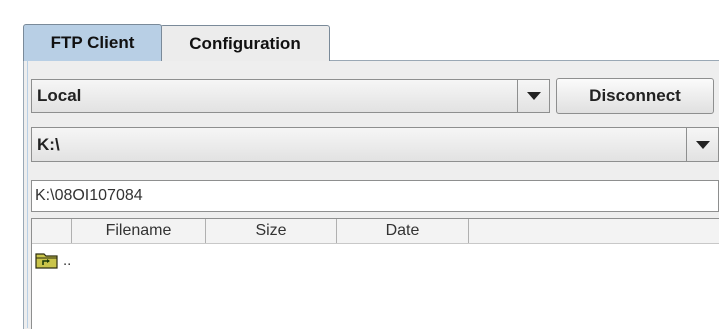  I want to click on column-header-date-label: Date, so click(402, 230).